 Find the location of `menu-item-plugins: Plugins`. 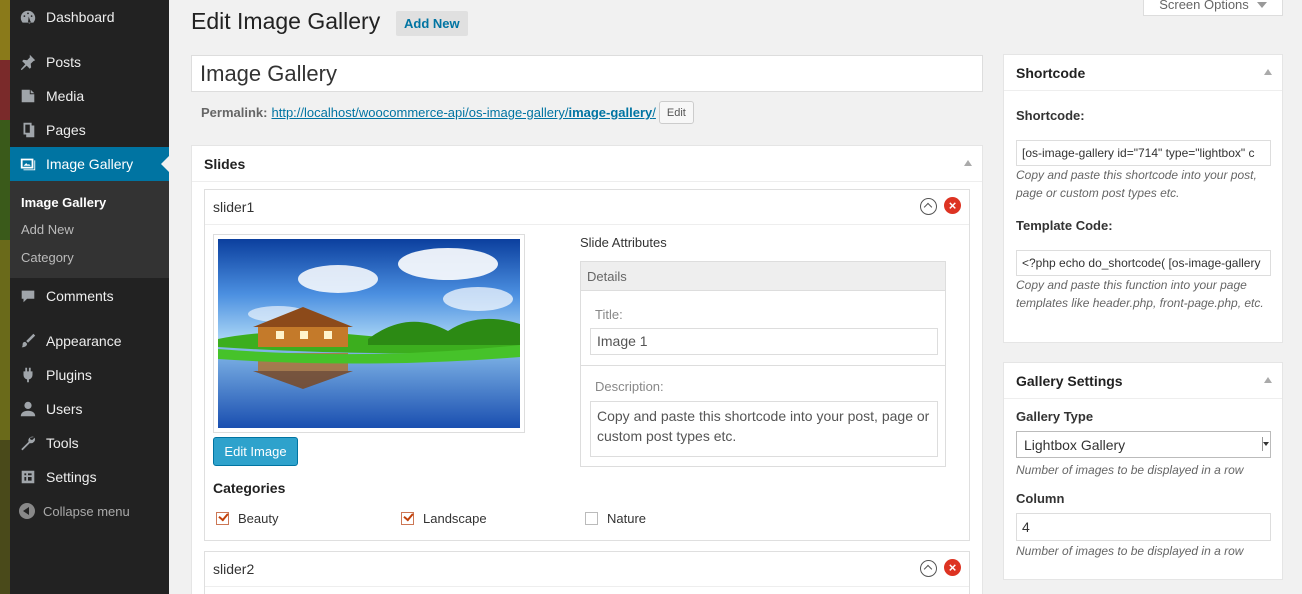

menu-item-plugins: Plugins is located at coordinates (89, 375).